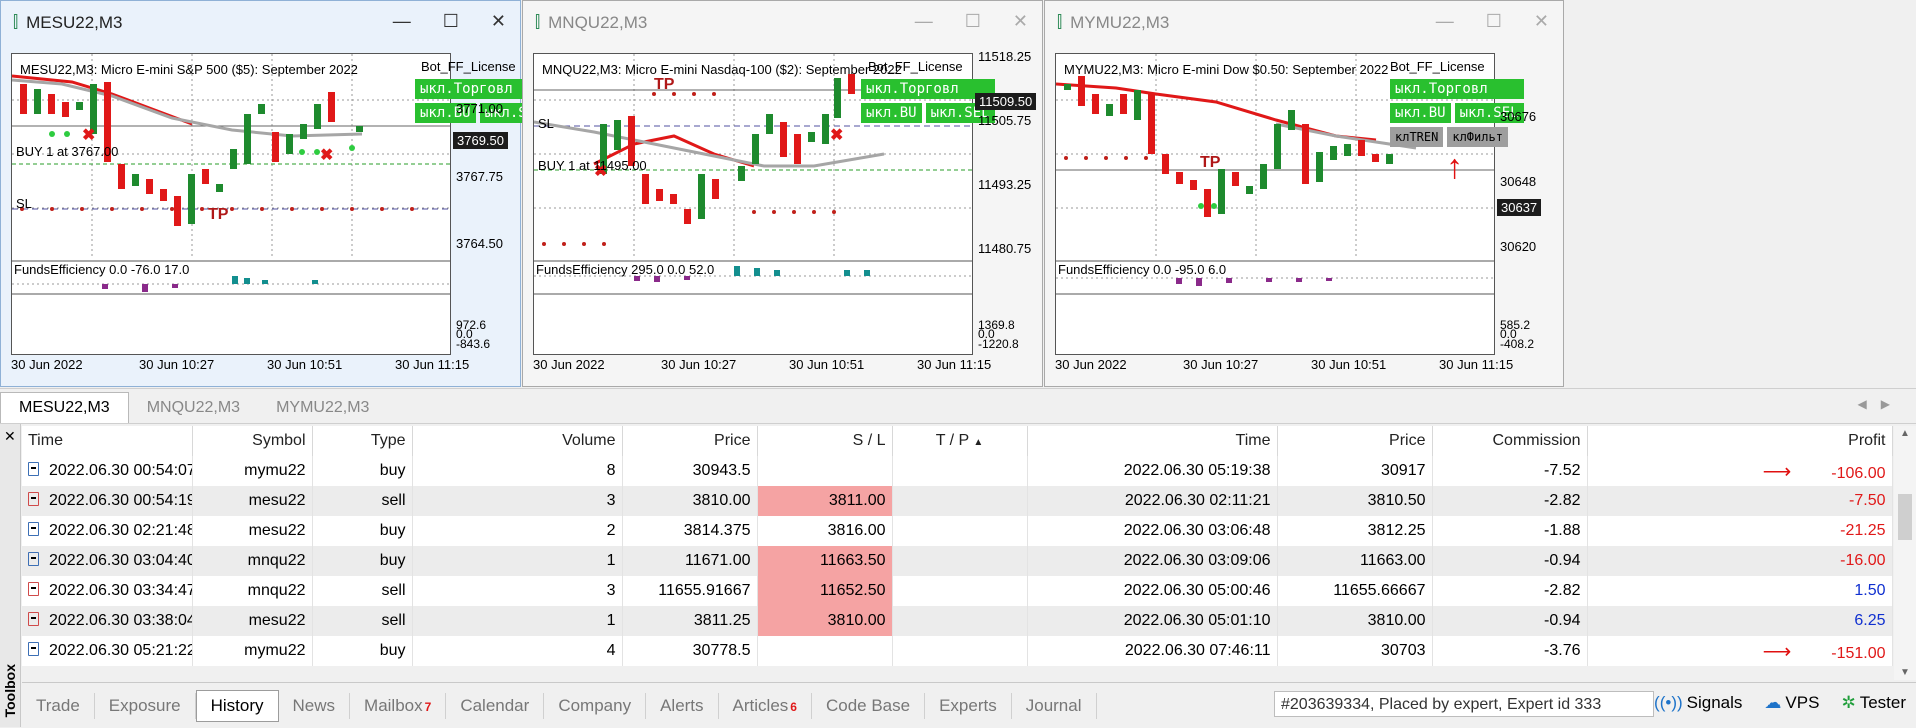  I want to click on ea-trade-toggle-button: ыкл.Торговл, so click(1457, 89).